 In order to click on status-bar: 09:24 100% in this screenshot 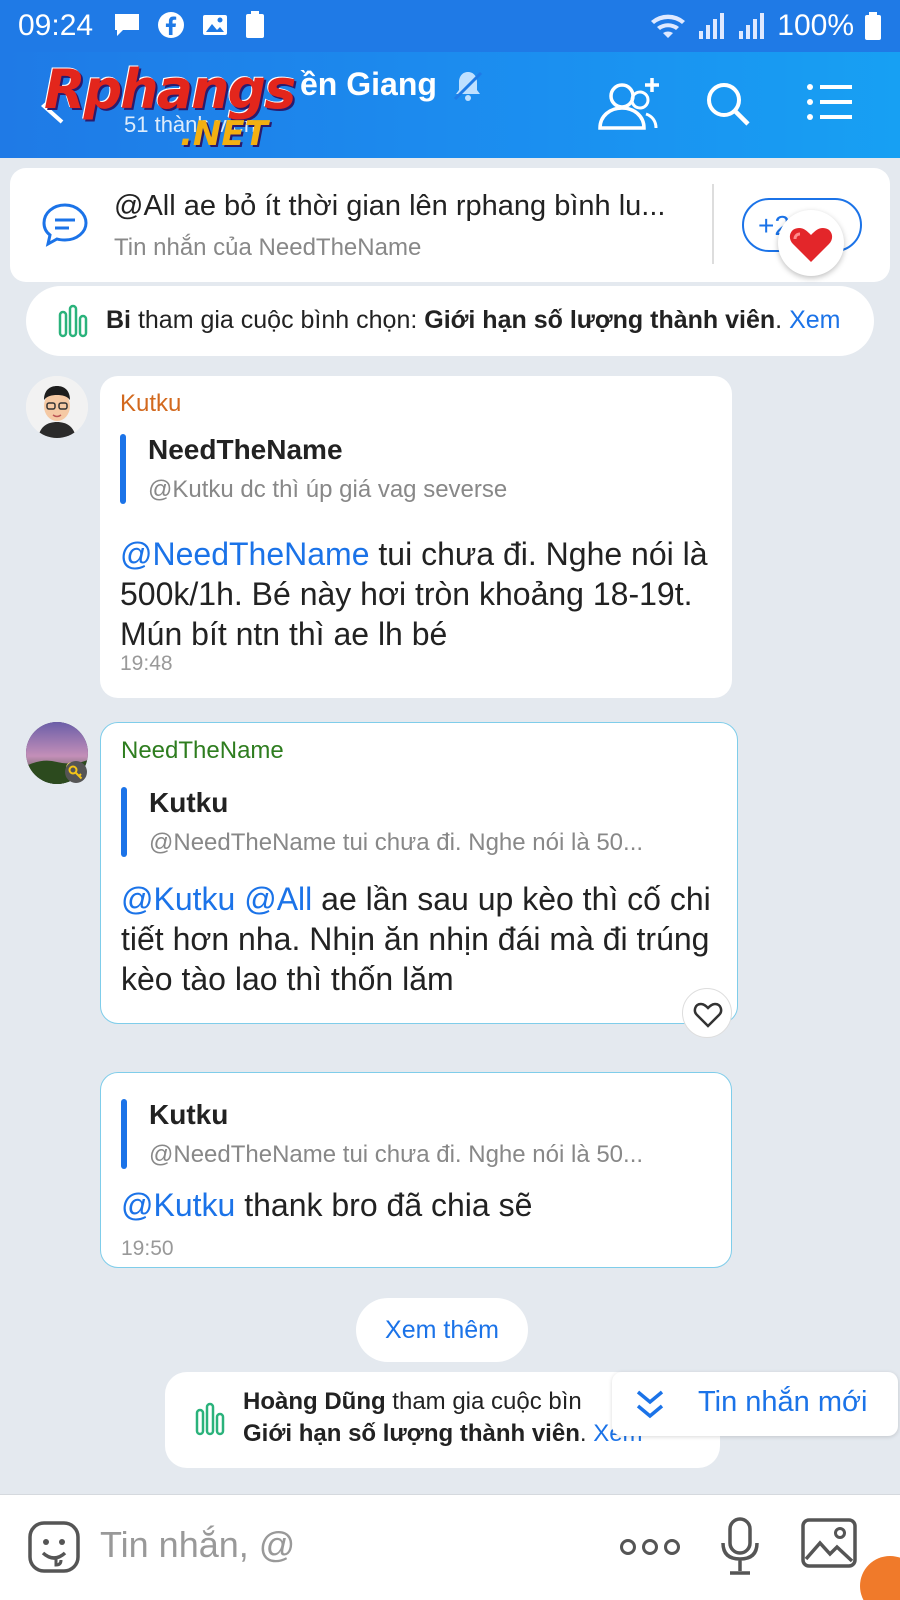, I will do `click(450, 26)`.